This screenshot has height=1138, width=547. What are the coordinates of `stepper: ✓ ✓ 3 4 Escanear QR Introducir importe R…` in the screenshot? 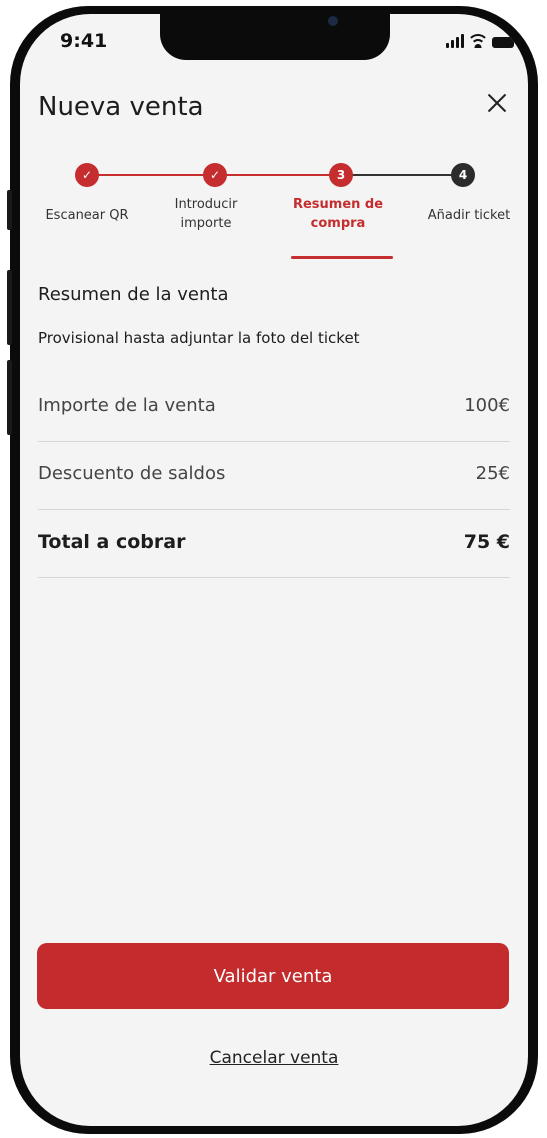 It's located at (274, 209).